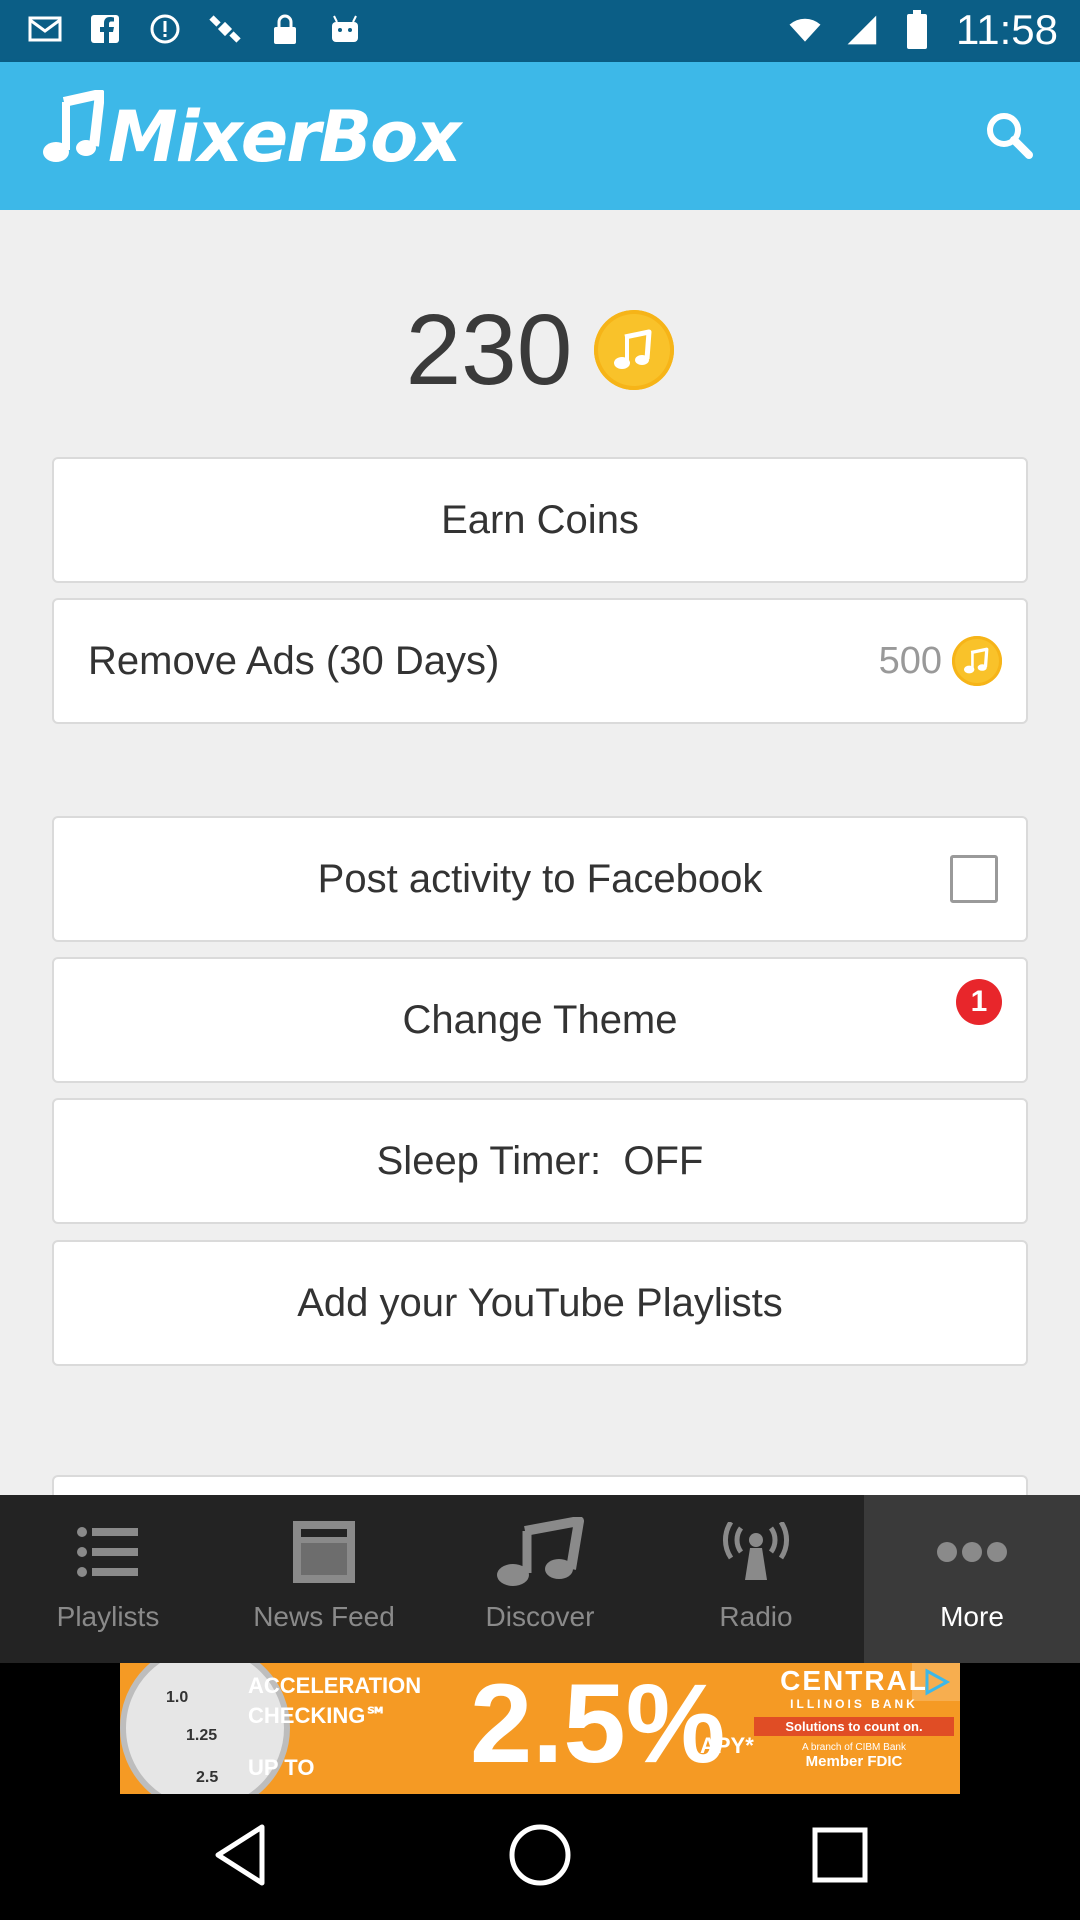  Describe the element at coordinates (324, 1616) in the screenshot. I see `nav-label: News Feed` at that location.